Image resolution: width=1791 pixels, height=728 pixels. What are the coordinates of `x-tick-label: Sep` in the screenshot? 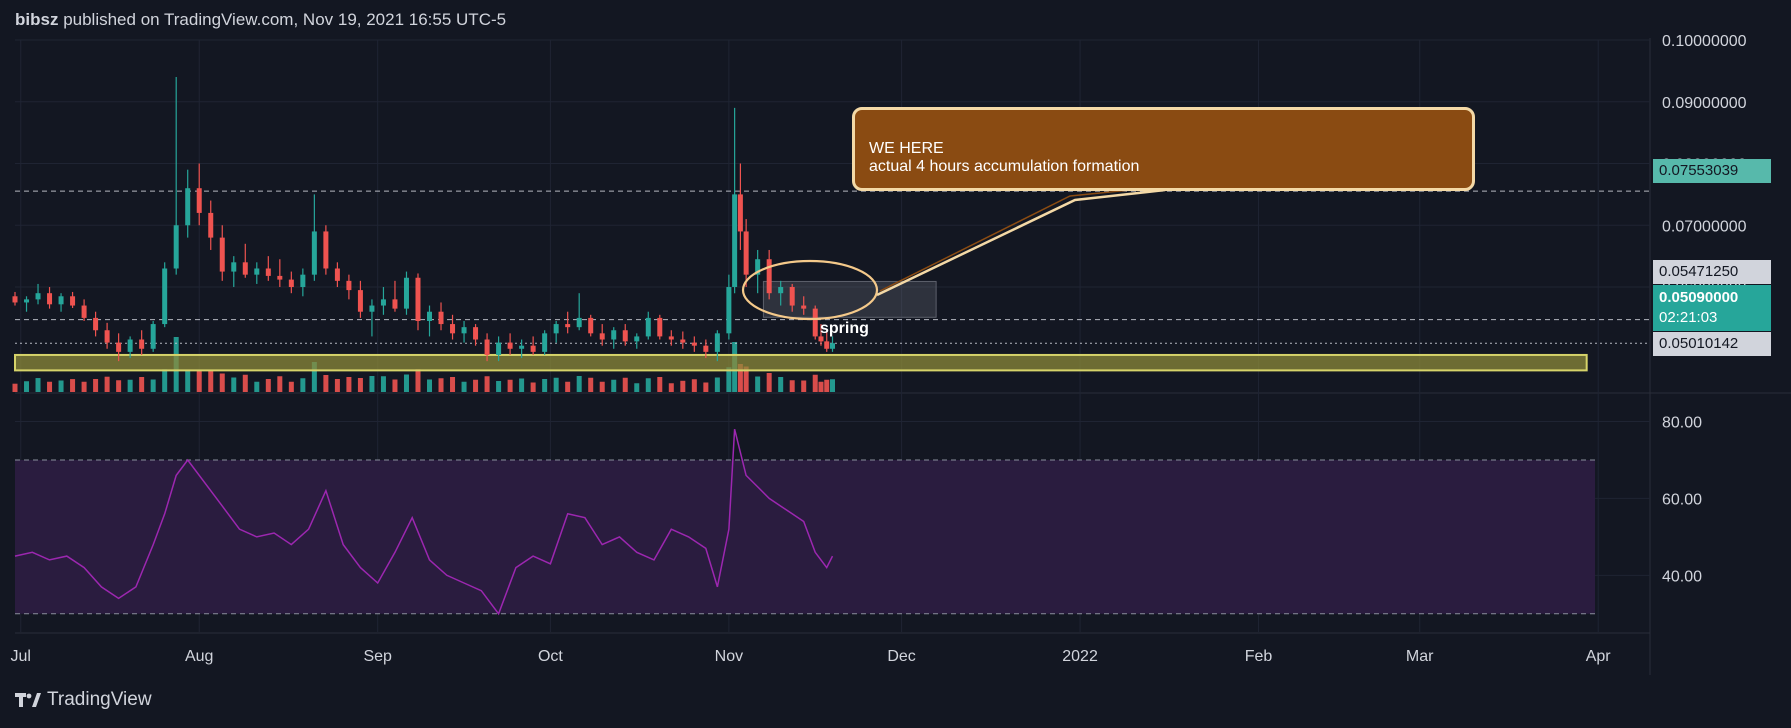 It's located at (377, 656).